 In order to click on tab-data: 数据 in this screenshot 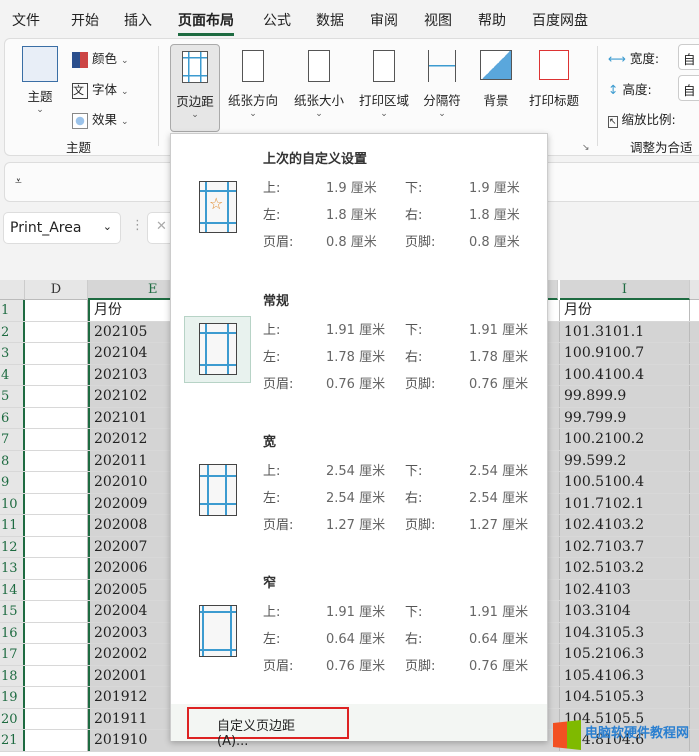, I will do `click(330, 20)`.